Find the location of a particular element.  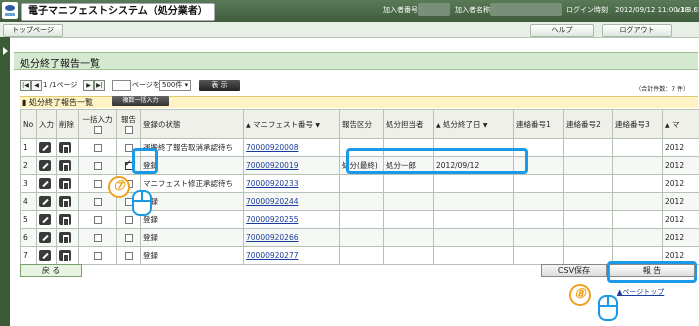

manifest-link: 70000920008 is located at coordinates (272, 147).